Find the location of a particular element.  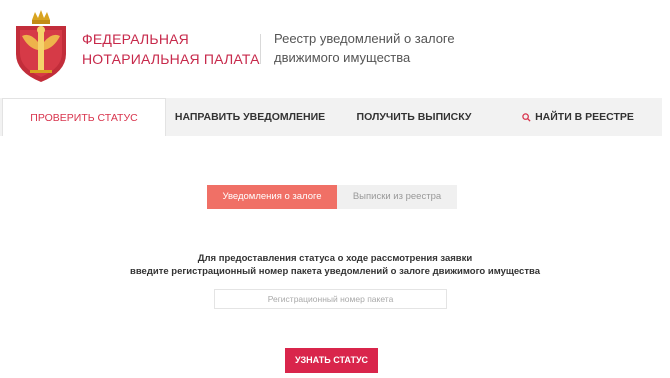

registration-number-input: Регистрационный номер пакета is located at coordinates (330, 299).